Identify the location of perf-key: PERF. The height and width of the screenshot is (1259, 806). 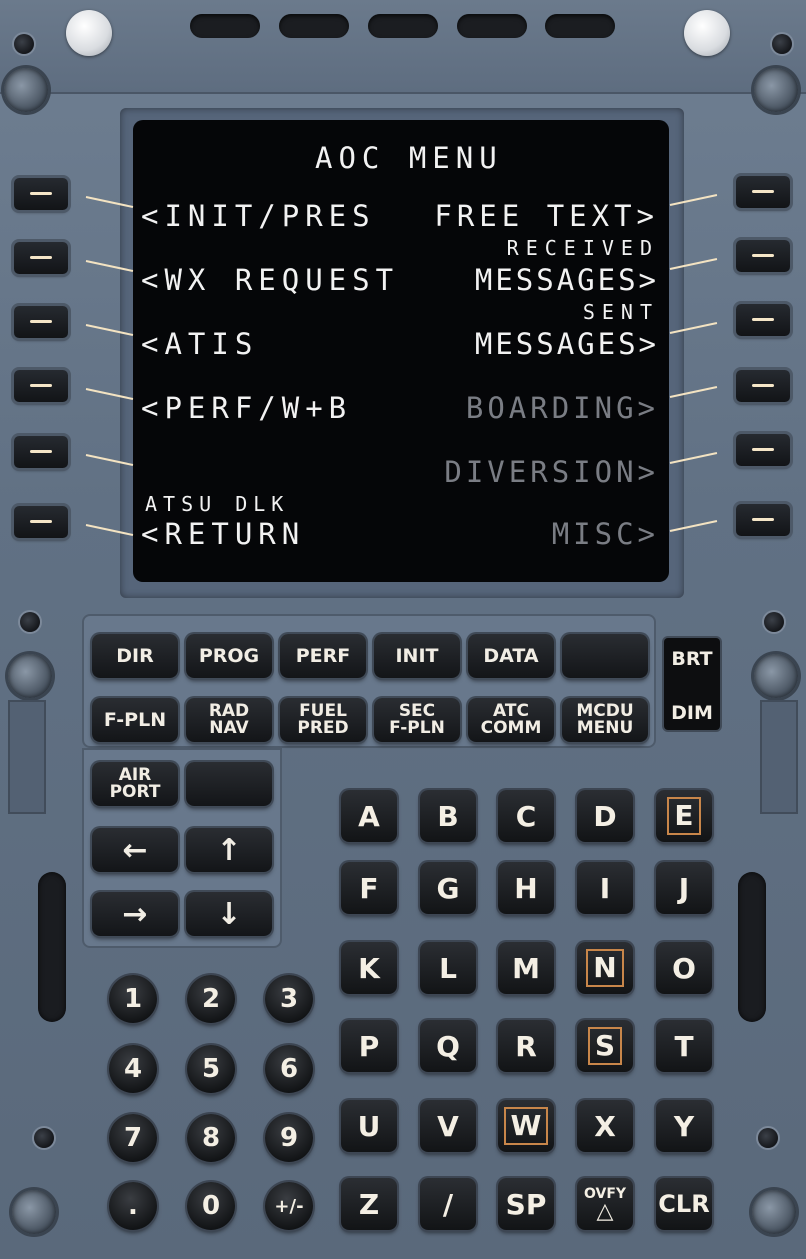
(323, 656).